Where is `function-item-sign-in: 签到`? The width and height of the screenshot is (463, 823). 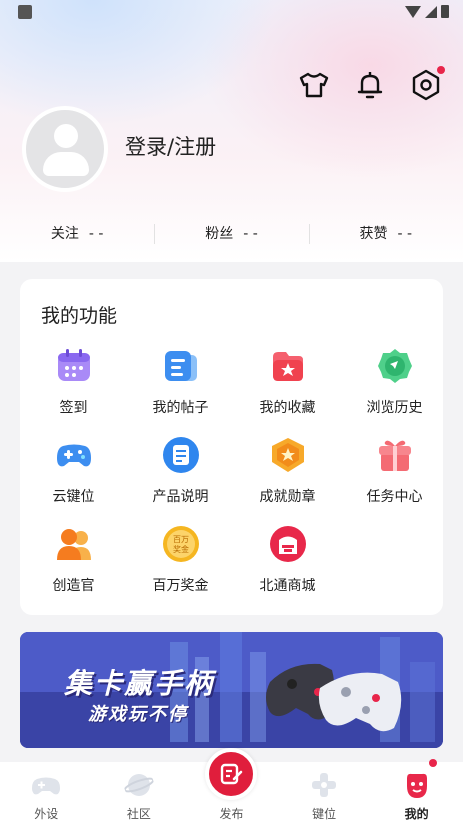 function-item-sign-in: 签到 is located at coordinates (73, 391).